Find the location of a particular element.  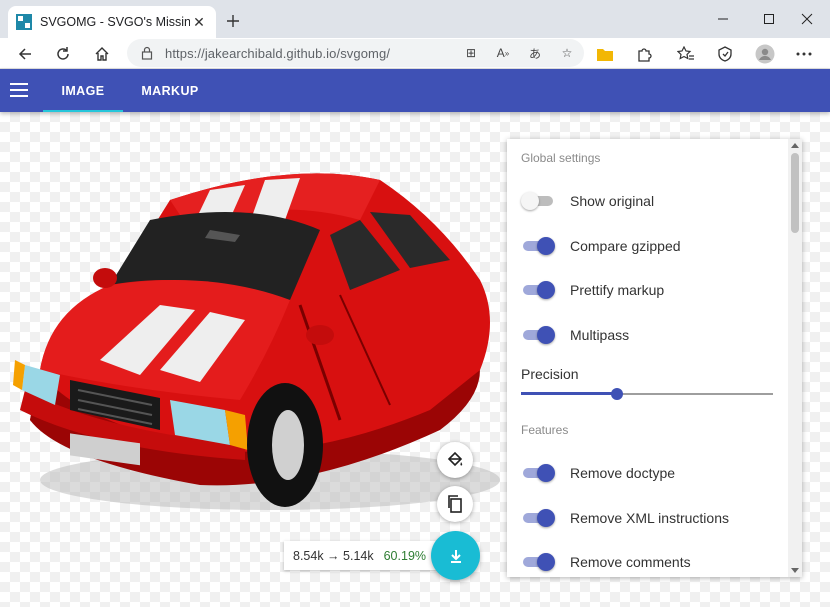

precision-slider is located at coordinates (647, 394).